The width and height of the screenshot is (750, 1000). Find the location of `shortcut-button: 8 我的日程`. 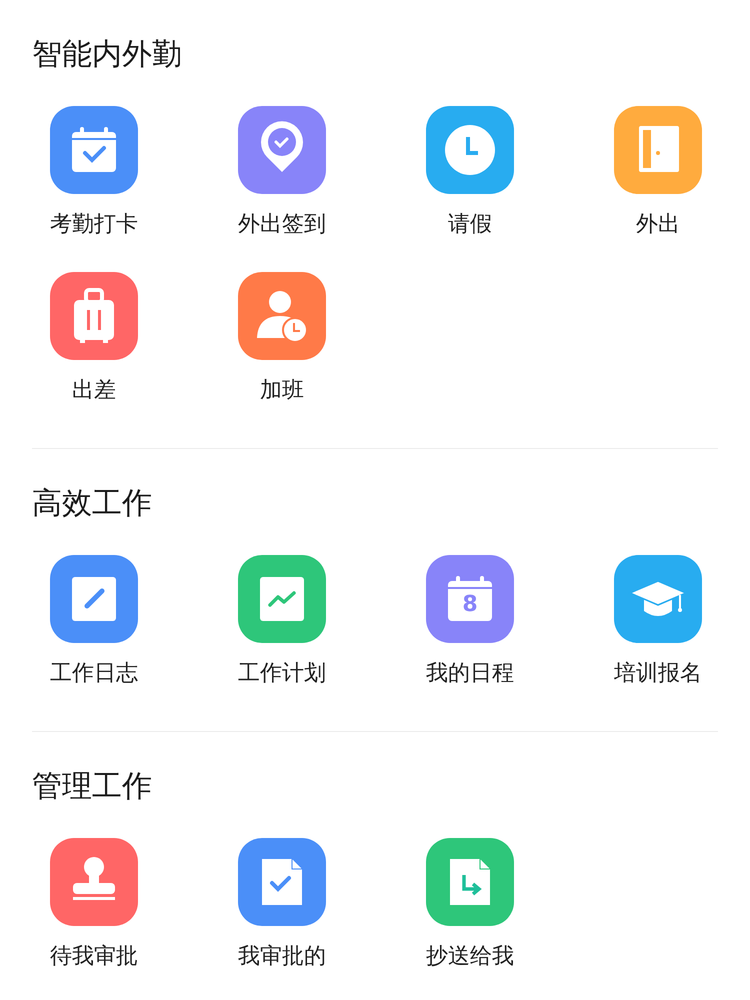

shortcut-button: 8 我的日程 is located at coordinates (470, 621).